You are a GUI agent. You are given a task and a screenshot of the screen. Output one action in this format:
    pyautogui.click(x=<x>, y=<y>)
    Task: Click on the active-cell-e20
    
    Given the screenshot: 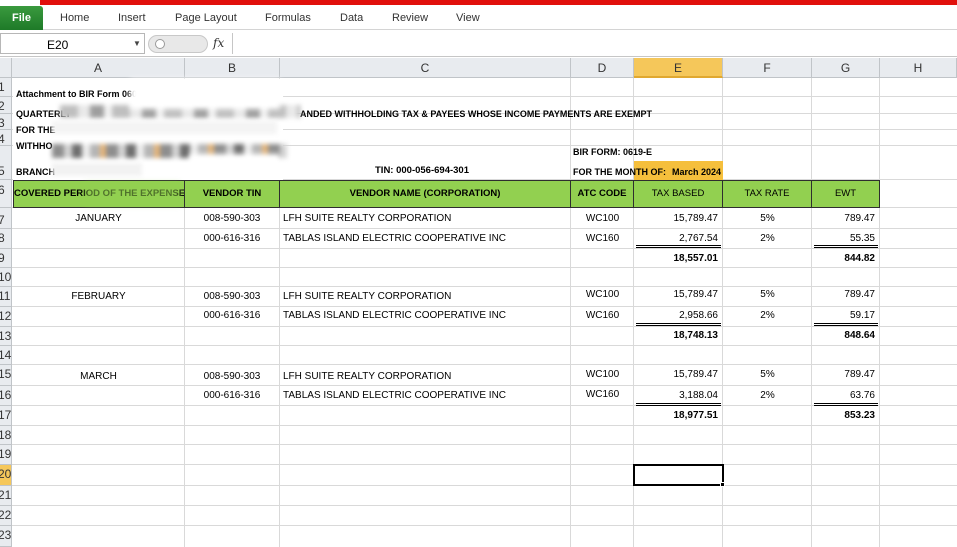 What is the action you would take?
    pyautogui.click(x=678, y=475)
    